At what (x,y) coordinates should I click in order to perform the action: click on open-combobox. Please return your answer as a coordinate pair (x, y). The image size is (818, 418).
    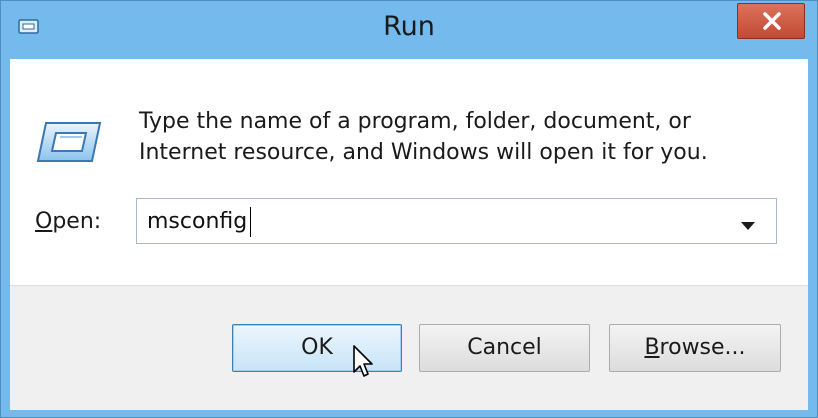
    Looking at the image, I should click on (456, 221).